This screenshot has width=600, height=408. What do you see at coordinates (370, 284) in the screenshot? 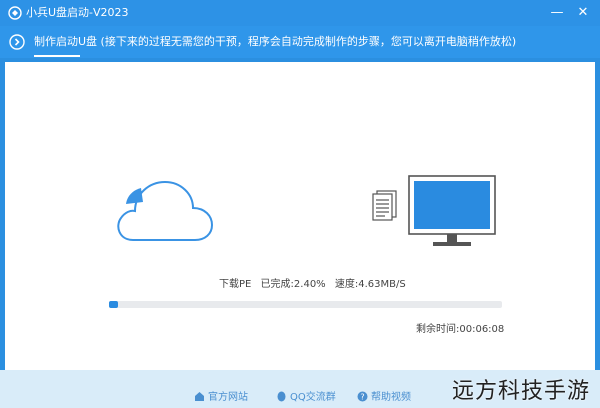
I see `speed-label: 速度:4.63MB/S` at bounding box center [370, 284].